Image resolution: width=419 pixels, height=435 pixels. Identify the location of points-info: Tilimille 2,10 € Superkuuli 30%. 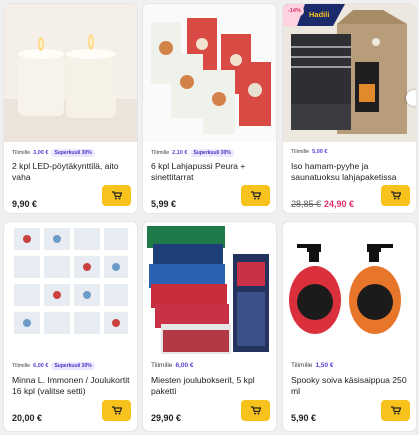
(192, 153).